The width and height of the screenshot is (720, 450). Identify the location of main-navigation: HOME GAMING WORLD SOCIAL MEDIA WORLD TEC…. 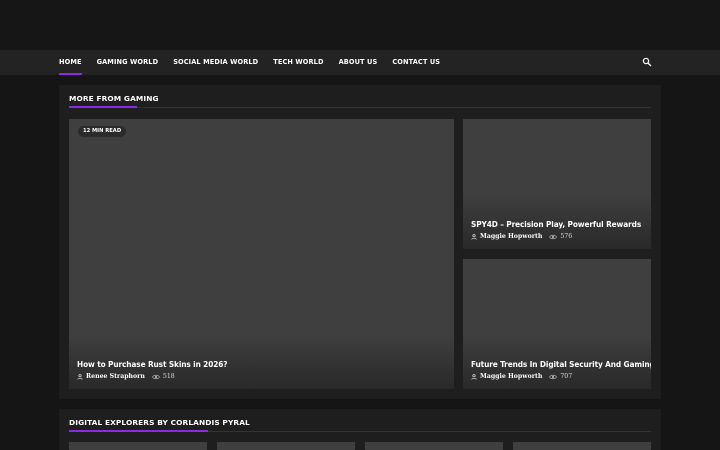
(360, 62).